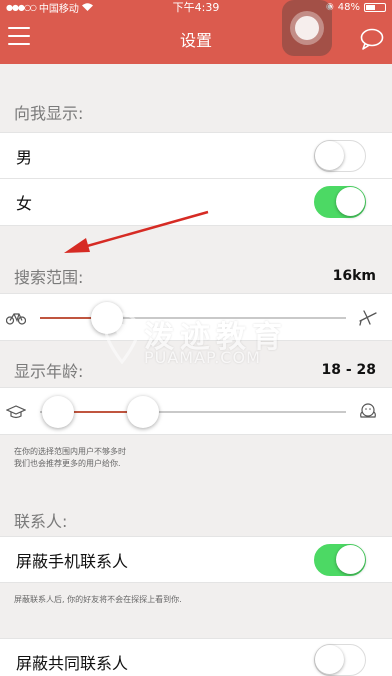 This screenshot has height=676, width=392. Describe the element at coordinates (72, 561) in the screenshot. I see `block-phone-contacts-label: 屏蔽手机联系人` at that location.